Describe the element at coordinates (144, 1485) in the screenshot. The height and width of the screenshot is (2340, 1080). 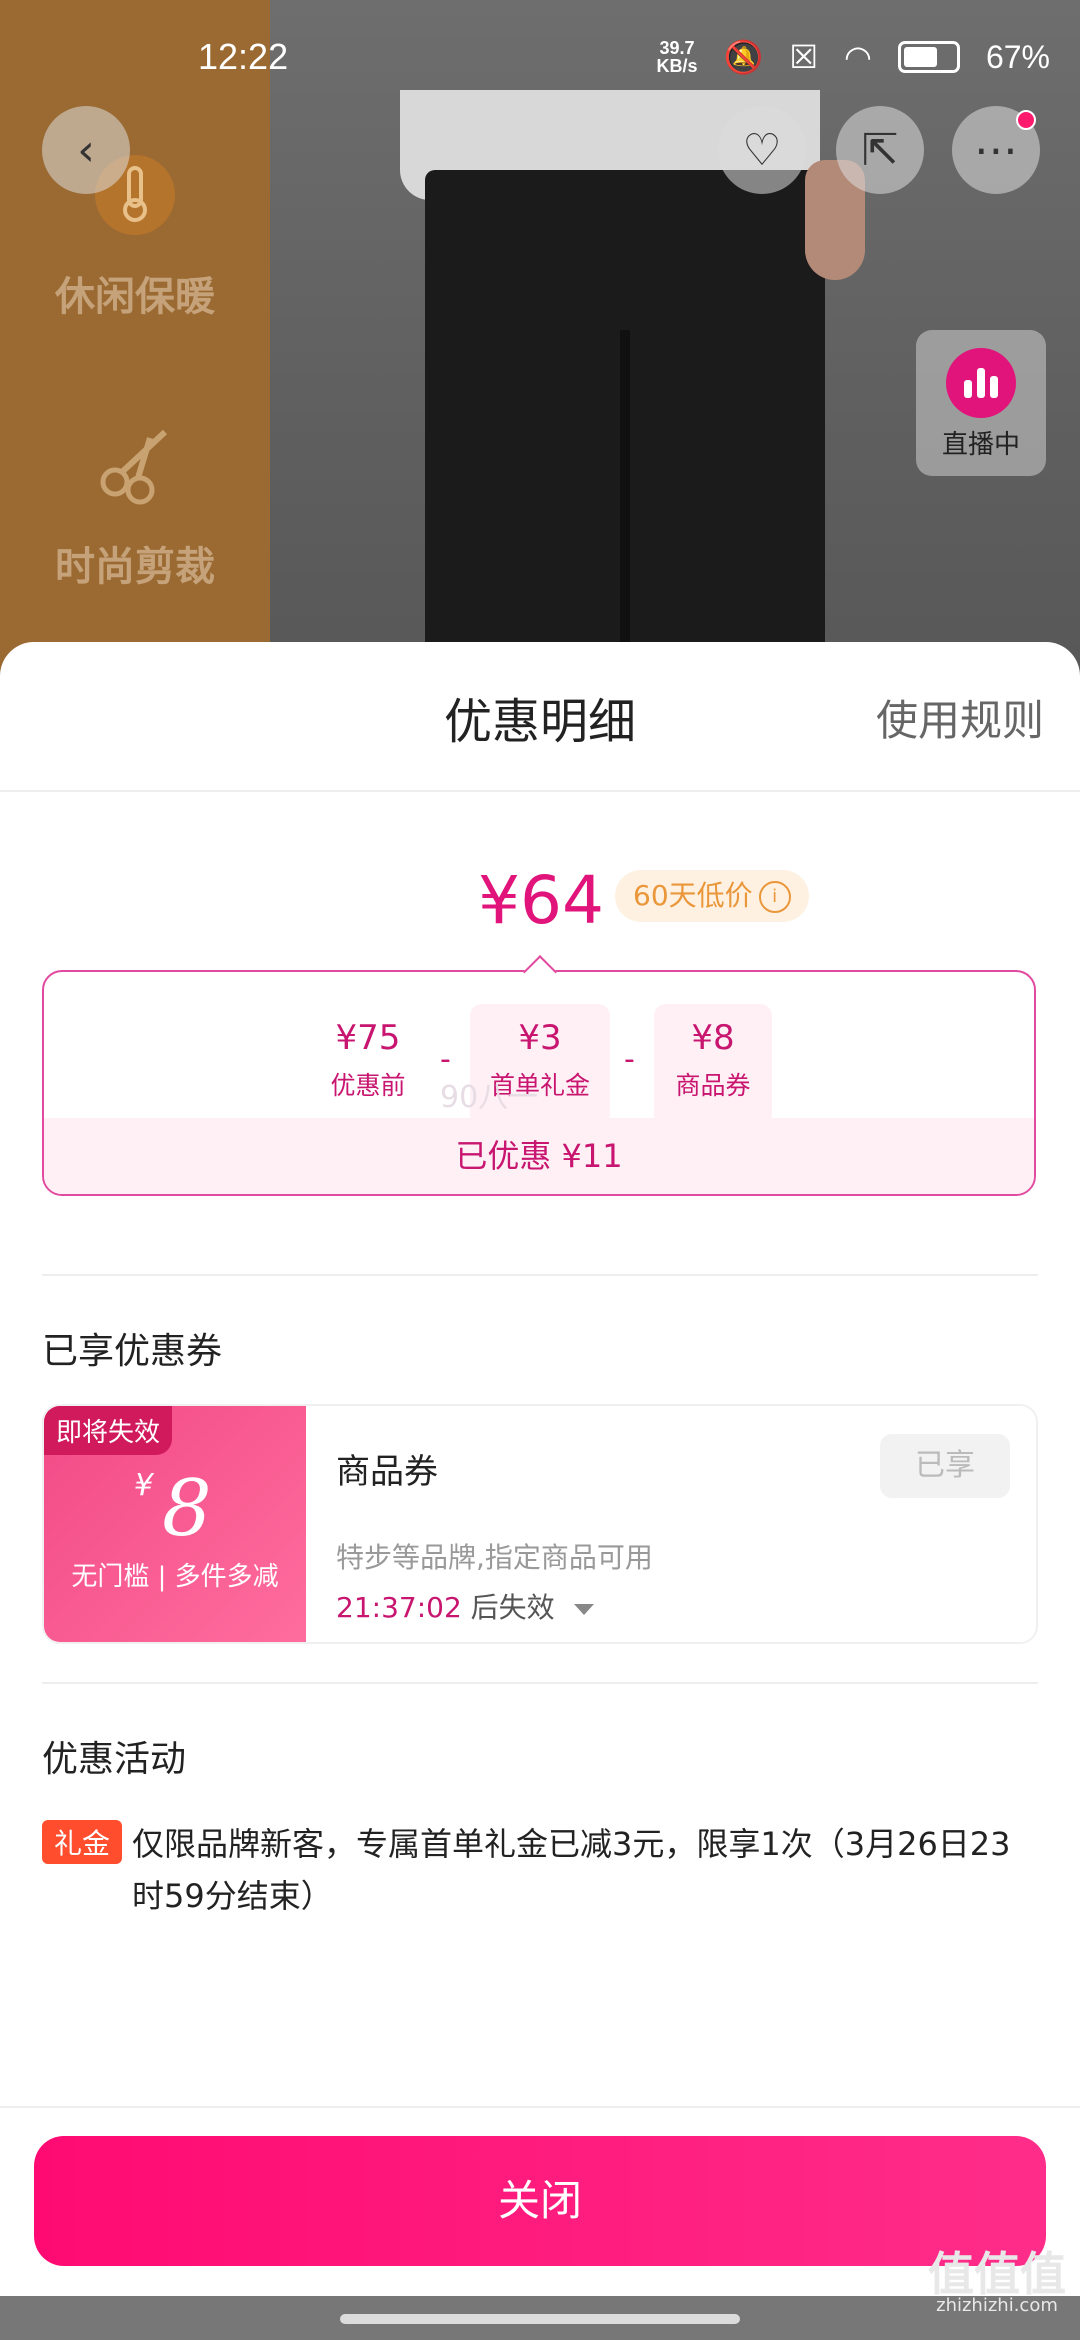
I see `coupon-currency: ¥` at that location.